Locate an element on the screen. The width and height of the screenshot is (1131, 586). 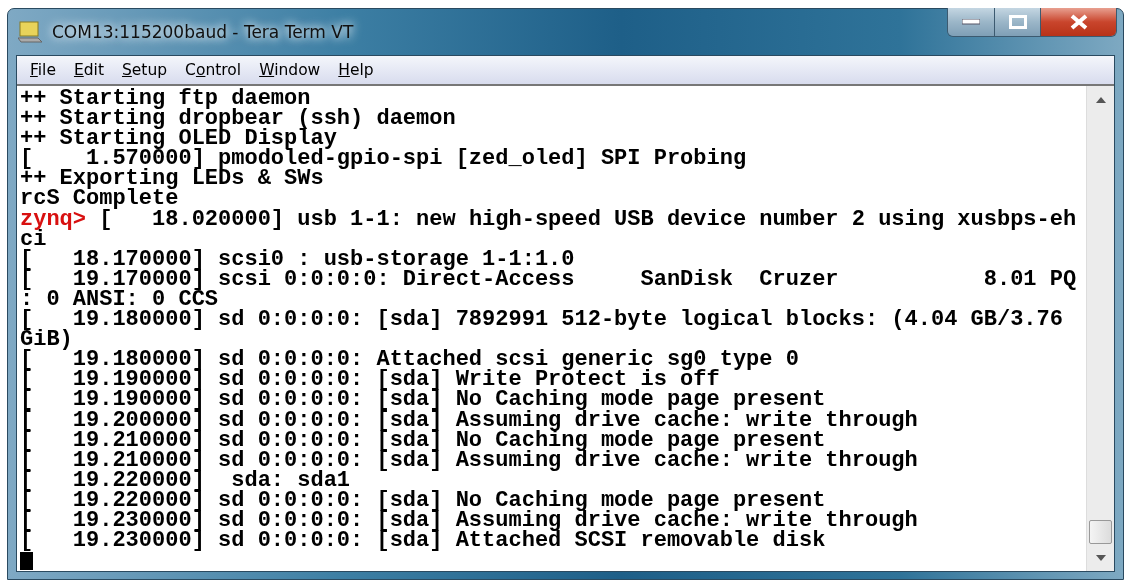
menu-item: Control is located at coordinates (213, 70).